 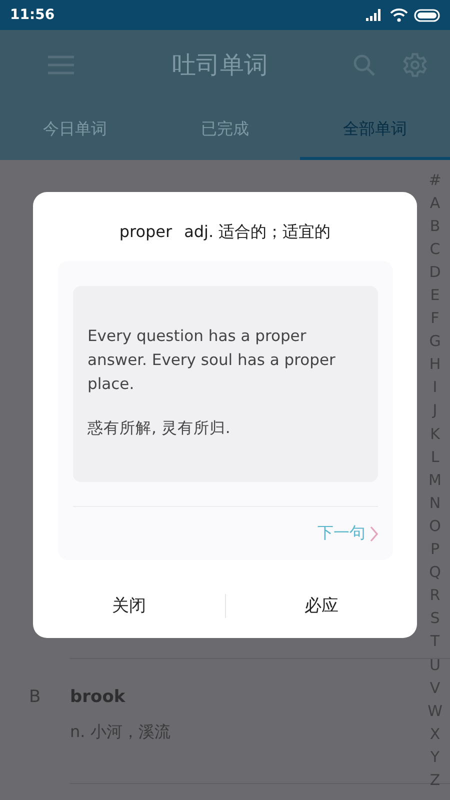 I want to click on chinese-sentence: 惑有所解, 灵有所归., so click(x=160, y=428).